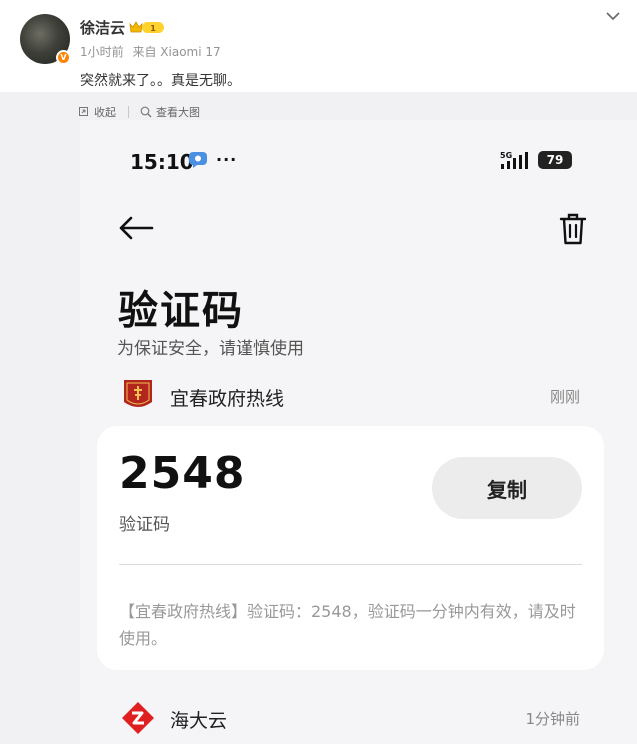 The height and width of the screenshot is (744, 637). I want to click on member-crown-icon: 1, so click(147, 27).